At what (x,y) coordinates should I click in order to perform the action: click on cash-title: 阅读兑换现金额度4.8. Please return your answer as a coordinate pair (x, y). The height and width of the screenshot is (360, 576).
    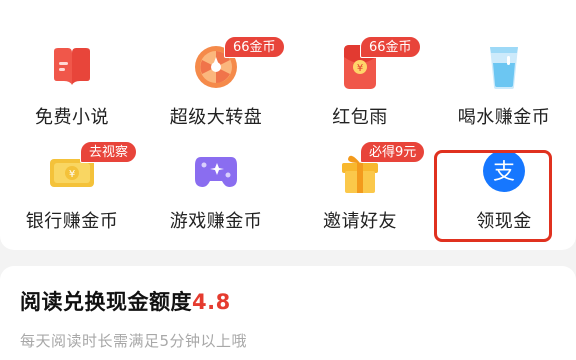
    Looking at the image, I should click on (125, 301).